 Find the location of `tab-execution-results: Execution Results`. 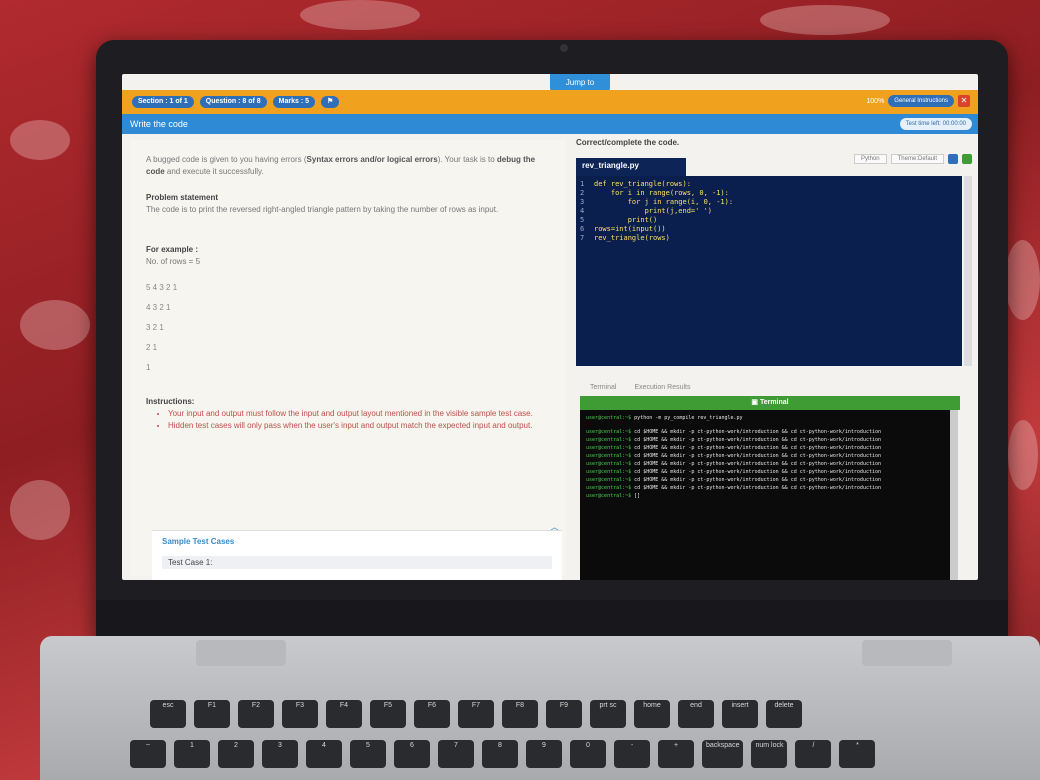

tab-execution-results: Execution Results is located at coordinates (662, 387).